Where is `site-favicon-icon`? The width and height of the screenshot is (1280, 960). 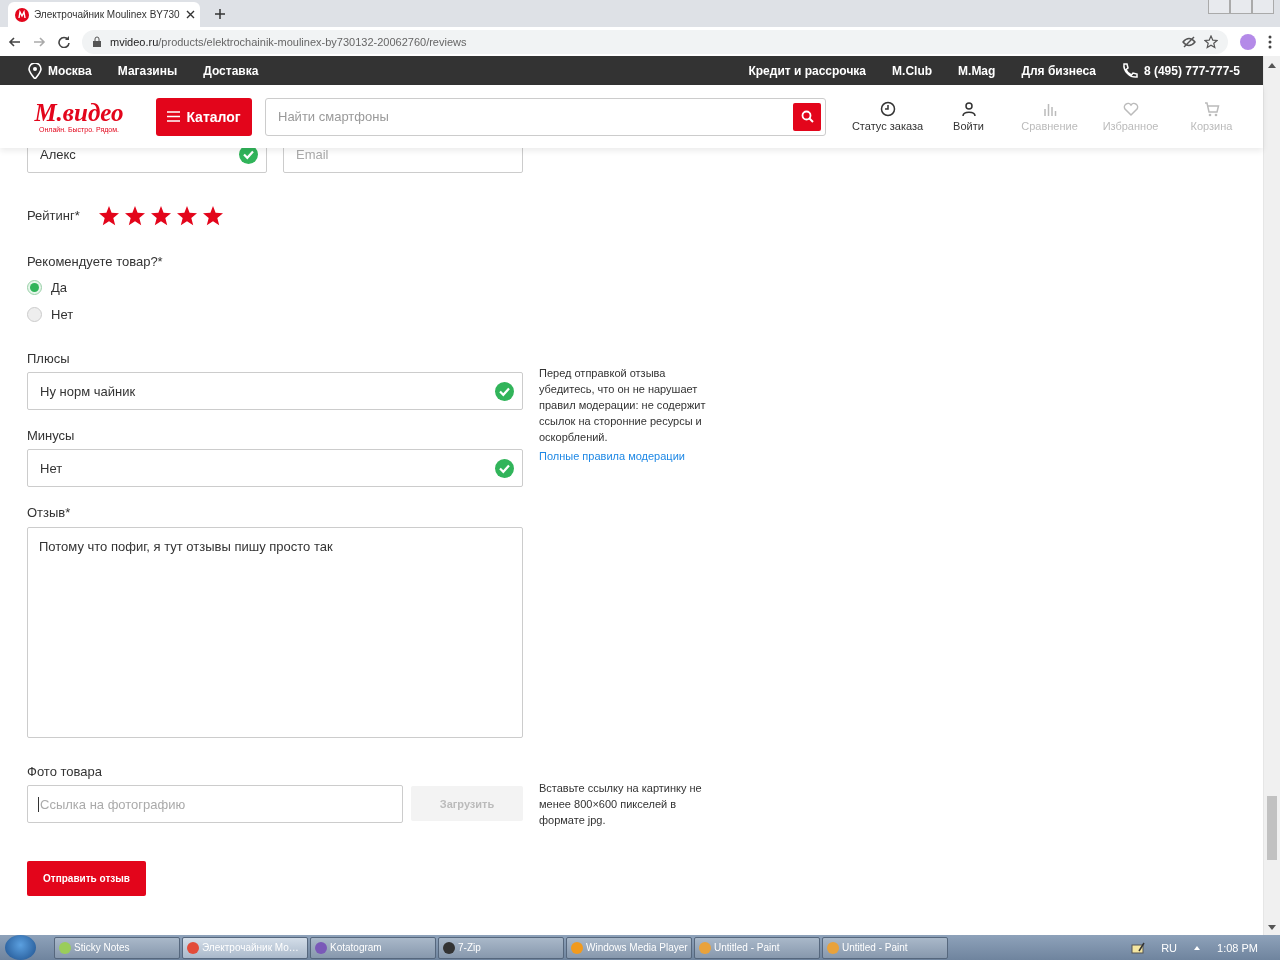 site-favicon-icon is located at coordinates (22, 14).